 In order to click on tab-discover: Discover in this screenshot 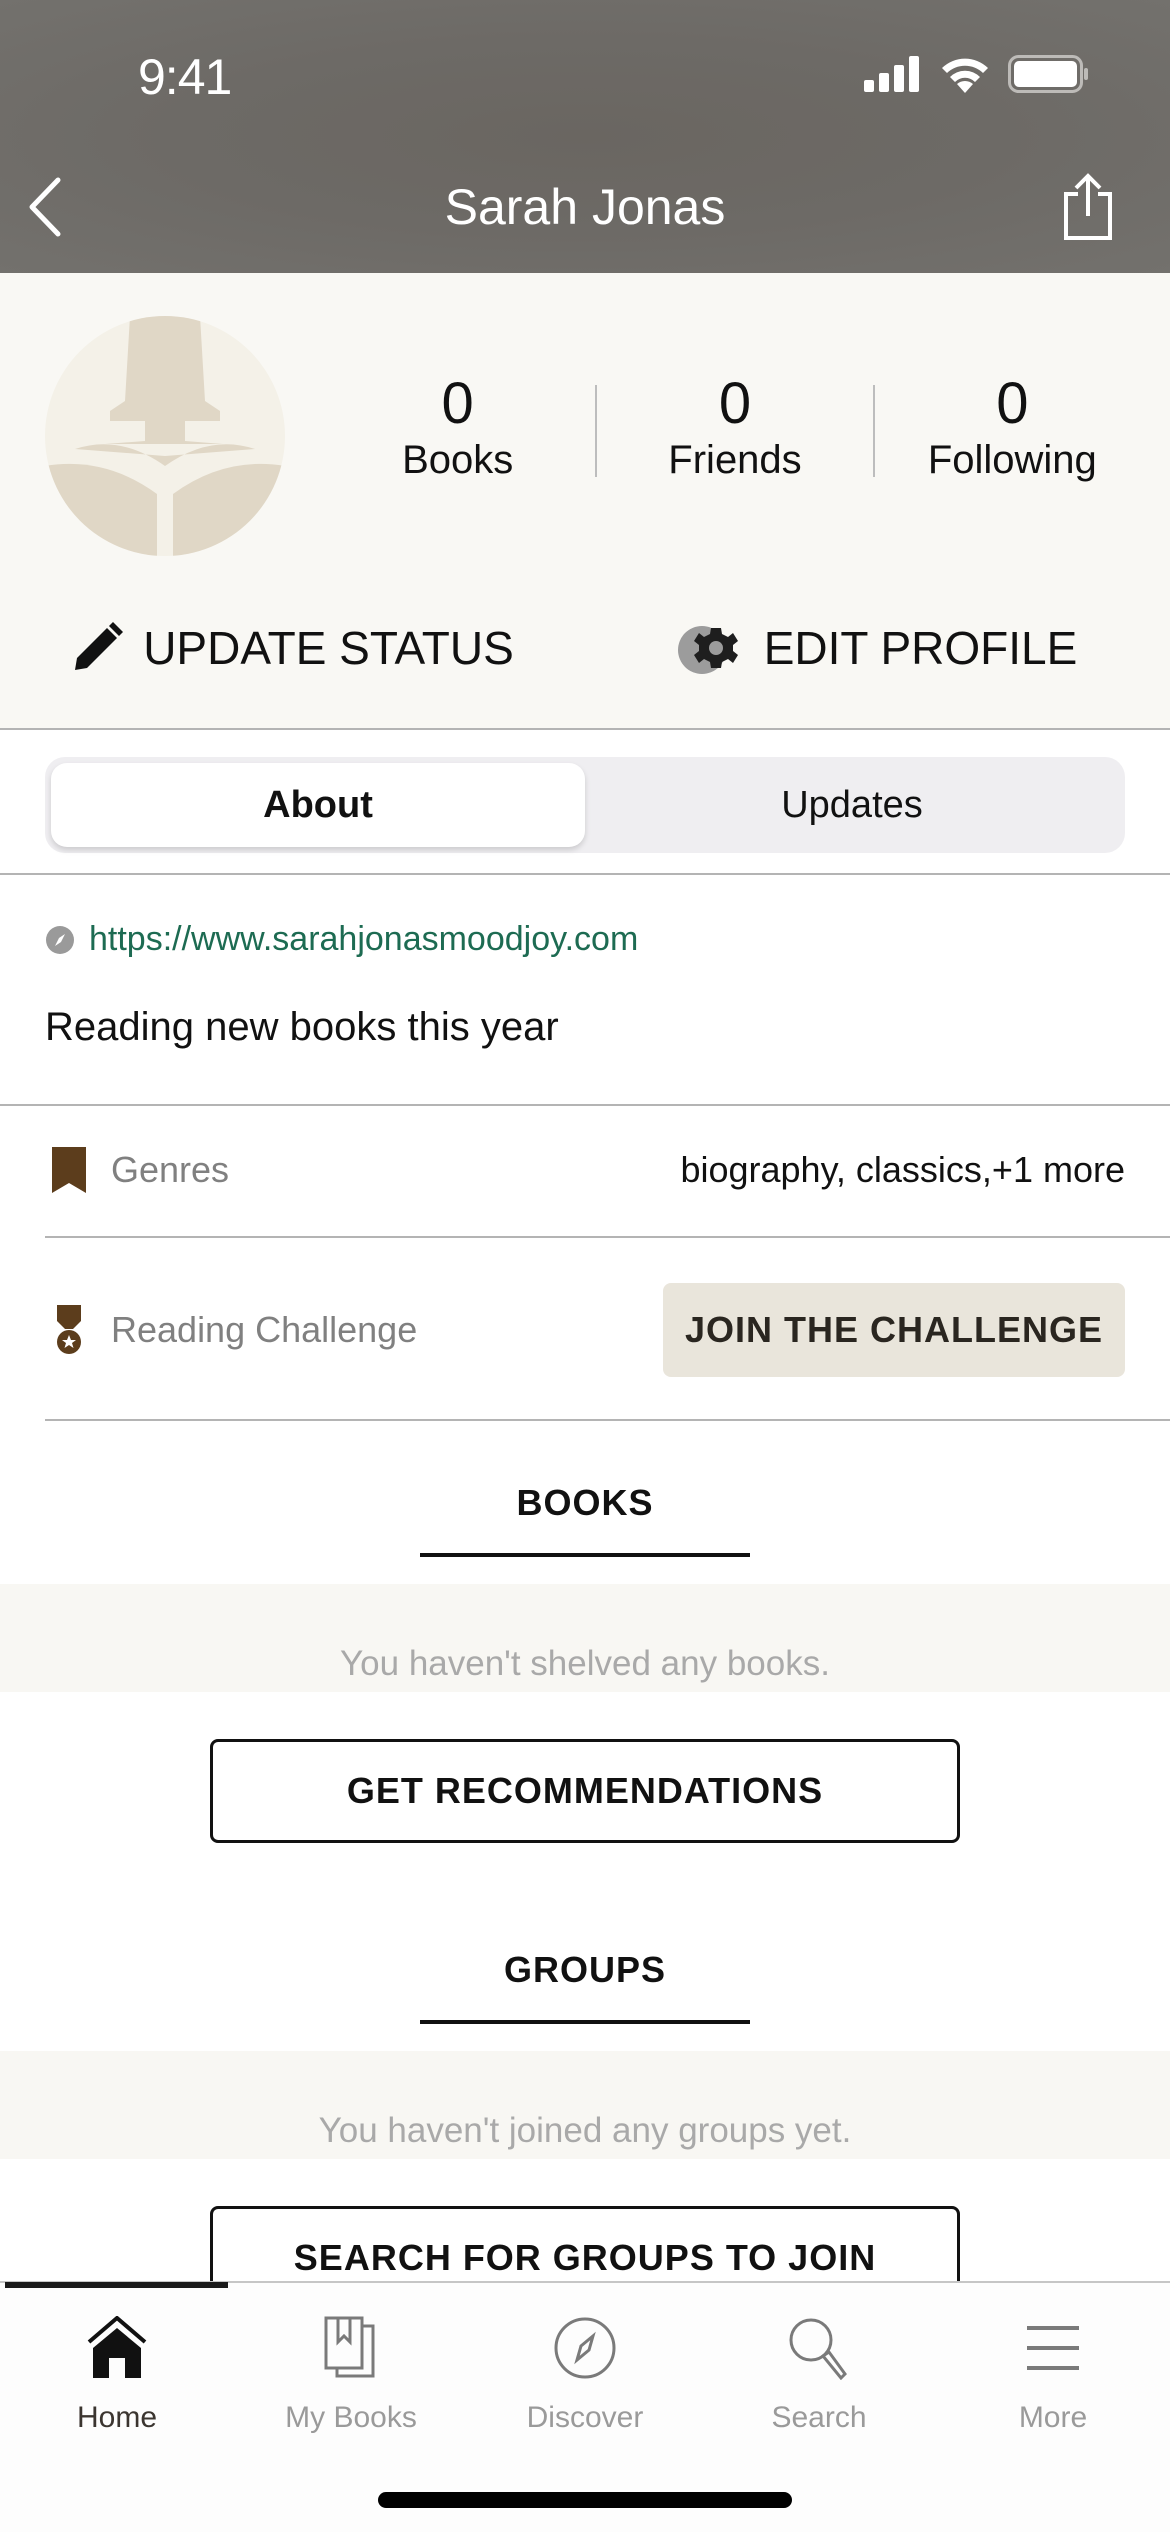, I will do `click(585, 2374)`.